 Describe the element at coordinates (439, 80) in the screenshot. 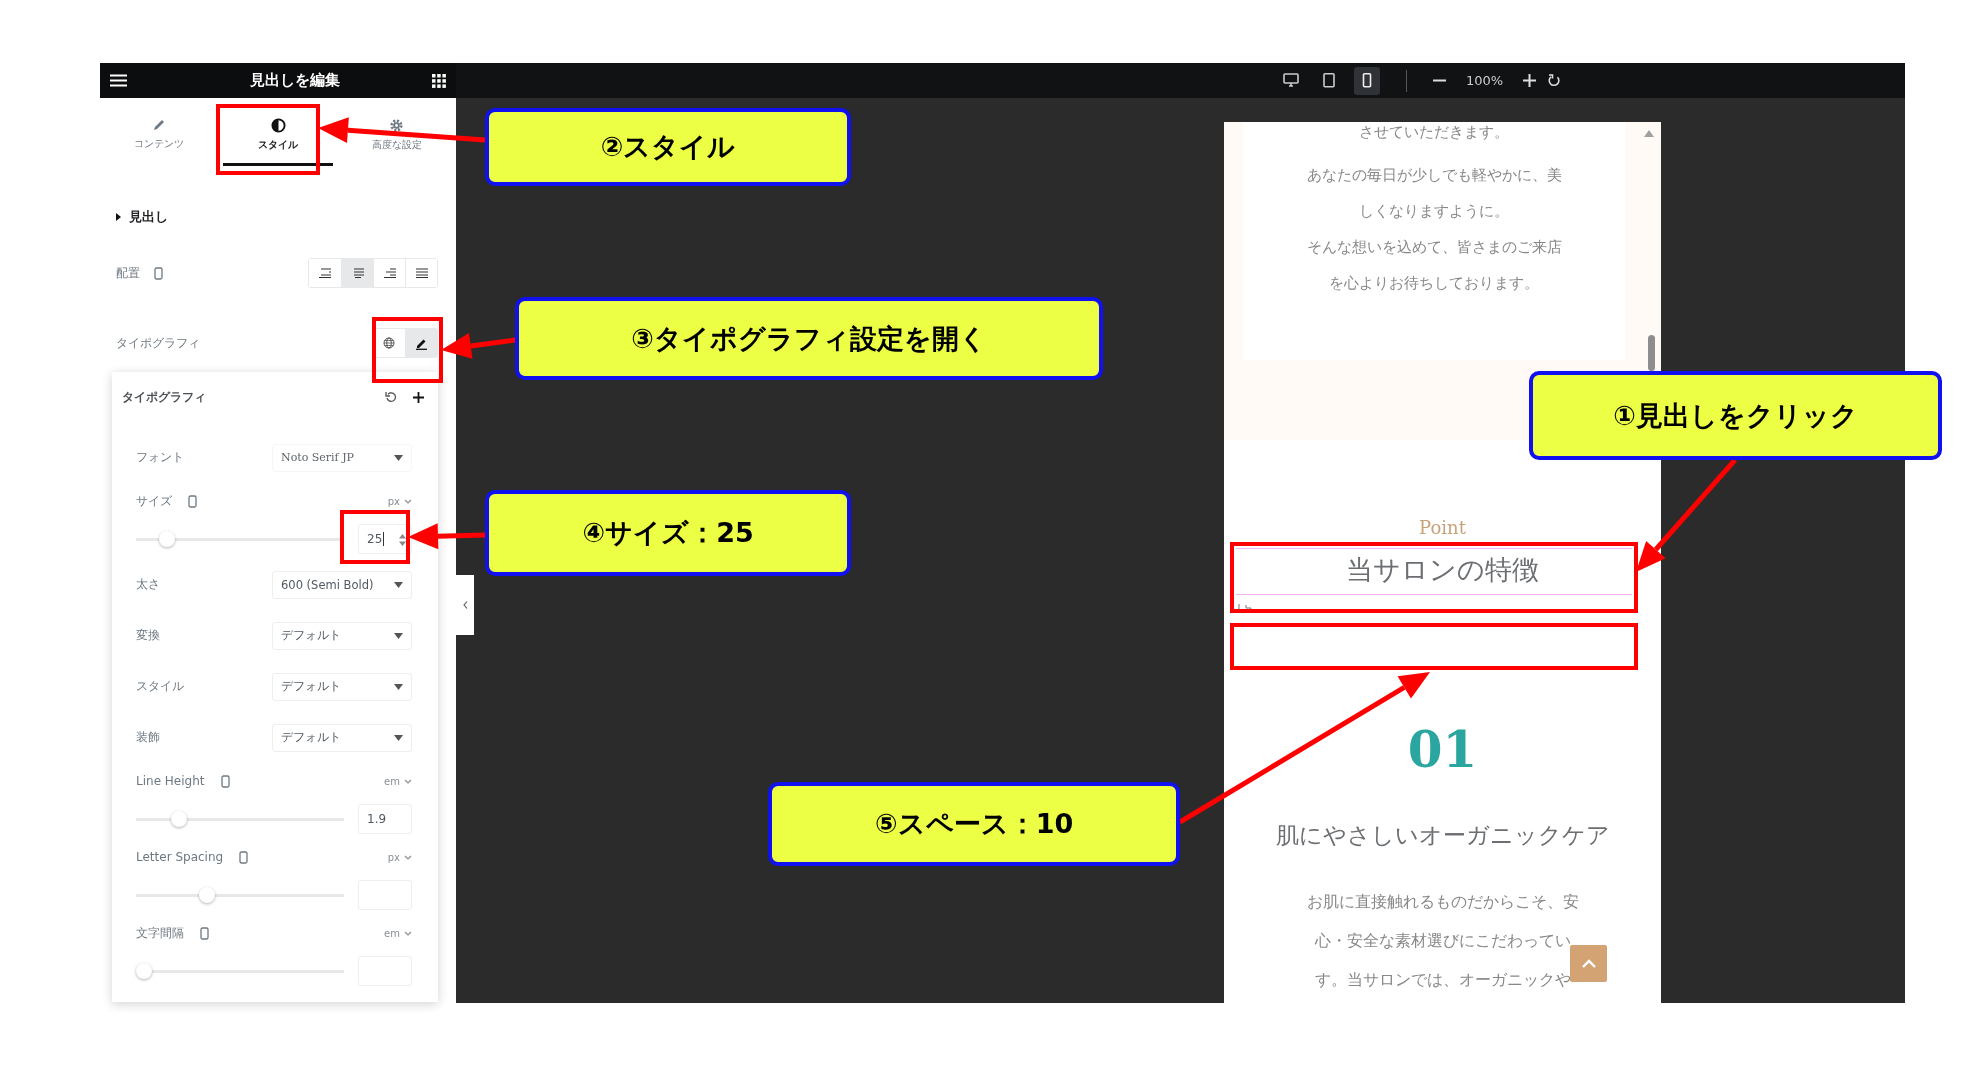

I see `grid-icon` at that location.